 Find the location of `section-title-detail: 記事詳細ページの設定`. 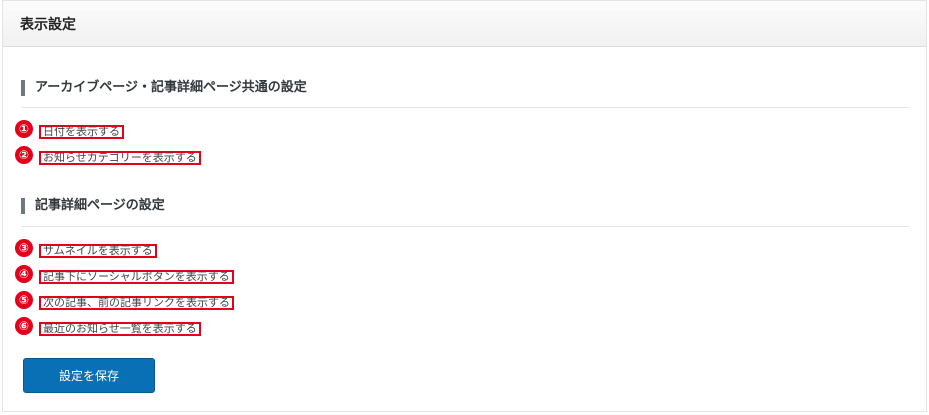

section-title-detail: 記事詳細ページの設定 is located at coordinates (93, 206).